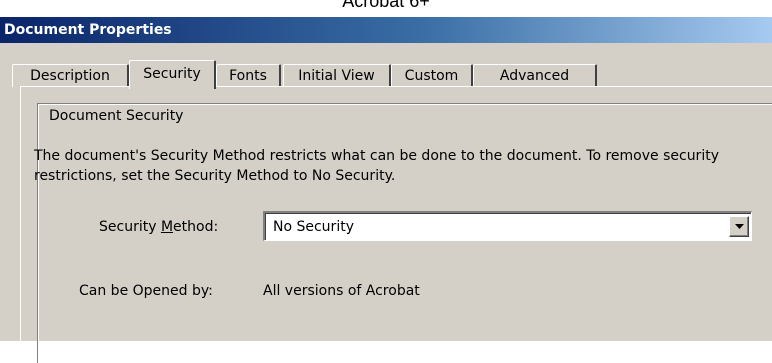  I want to click on tab-fonts: Fonts, so click(248, 75).